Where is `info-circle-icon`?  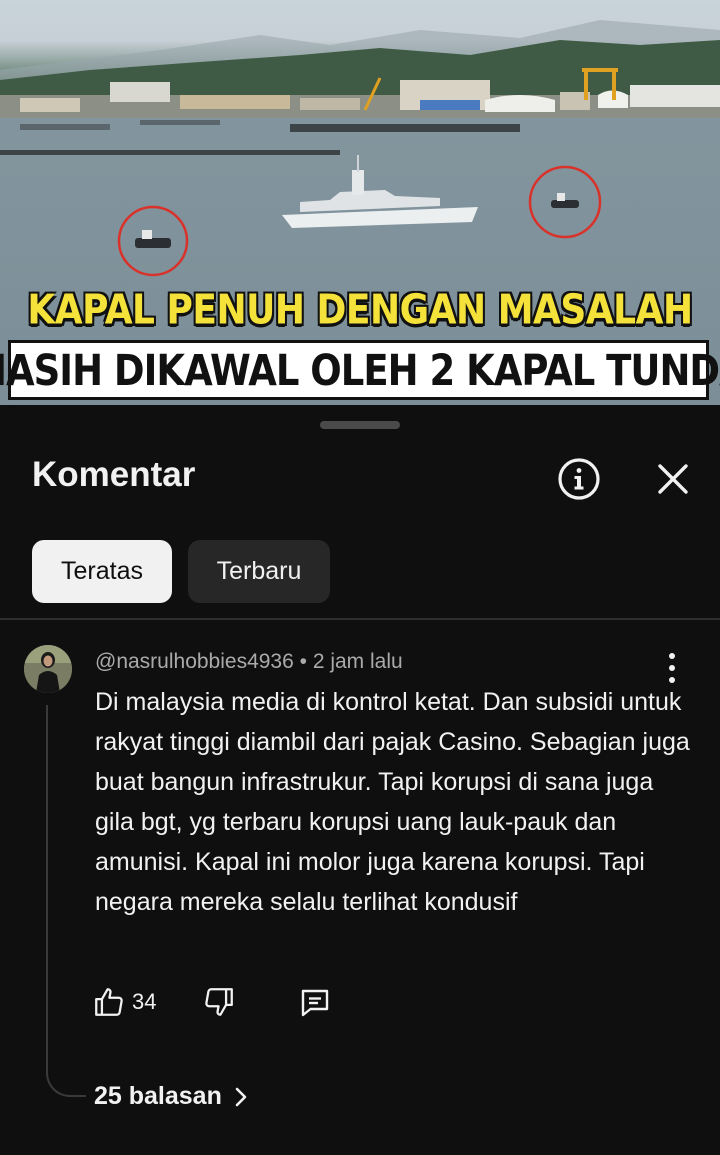
info-circle-icon is located at coordinates (579, 479).